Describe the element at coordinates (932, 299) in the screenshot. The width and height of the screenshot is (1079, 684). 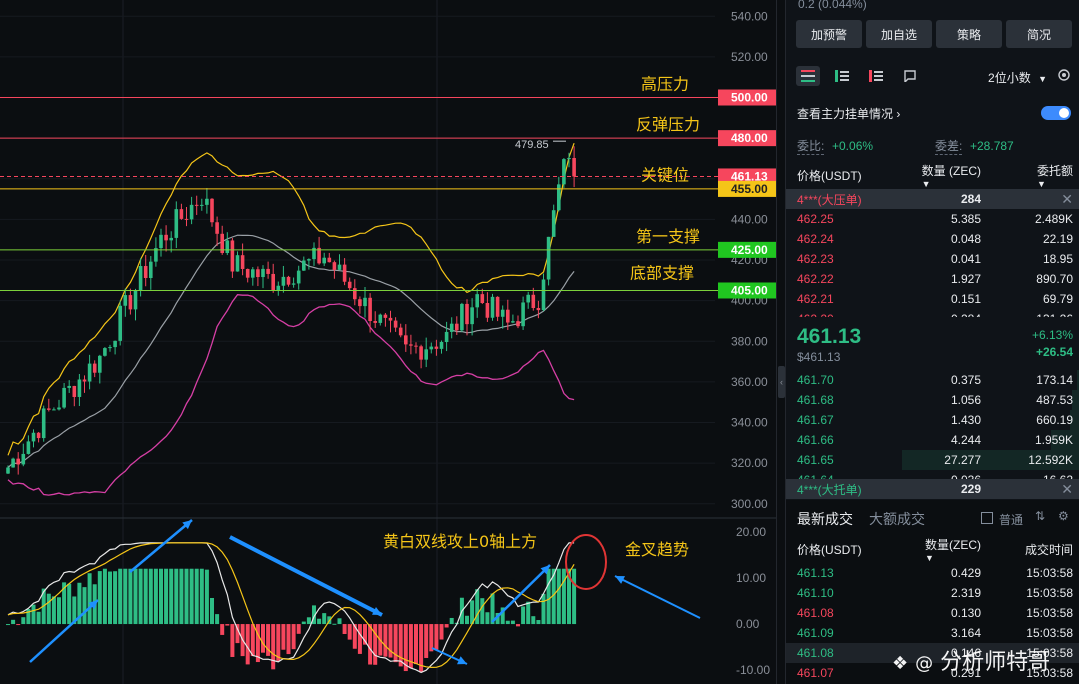
I see `ask-row: 462.21 0.151 69.79` at that location.